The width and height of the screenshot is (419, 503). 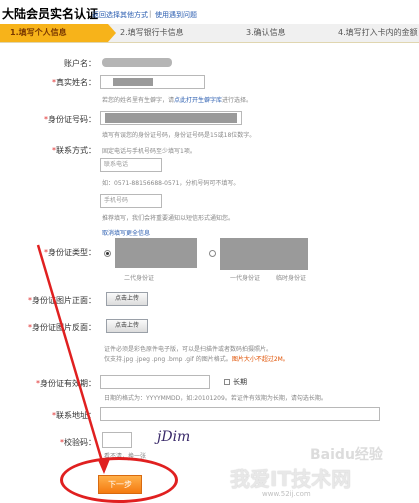 I want to click on site-watermark-url: www.52ij.com, so click(x=286, y=494).